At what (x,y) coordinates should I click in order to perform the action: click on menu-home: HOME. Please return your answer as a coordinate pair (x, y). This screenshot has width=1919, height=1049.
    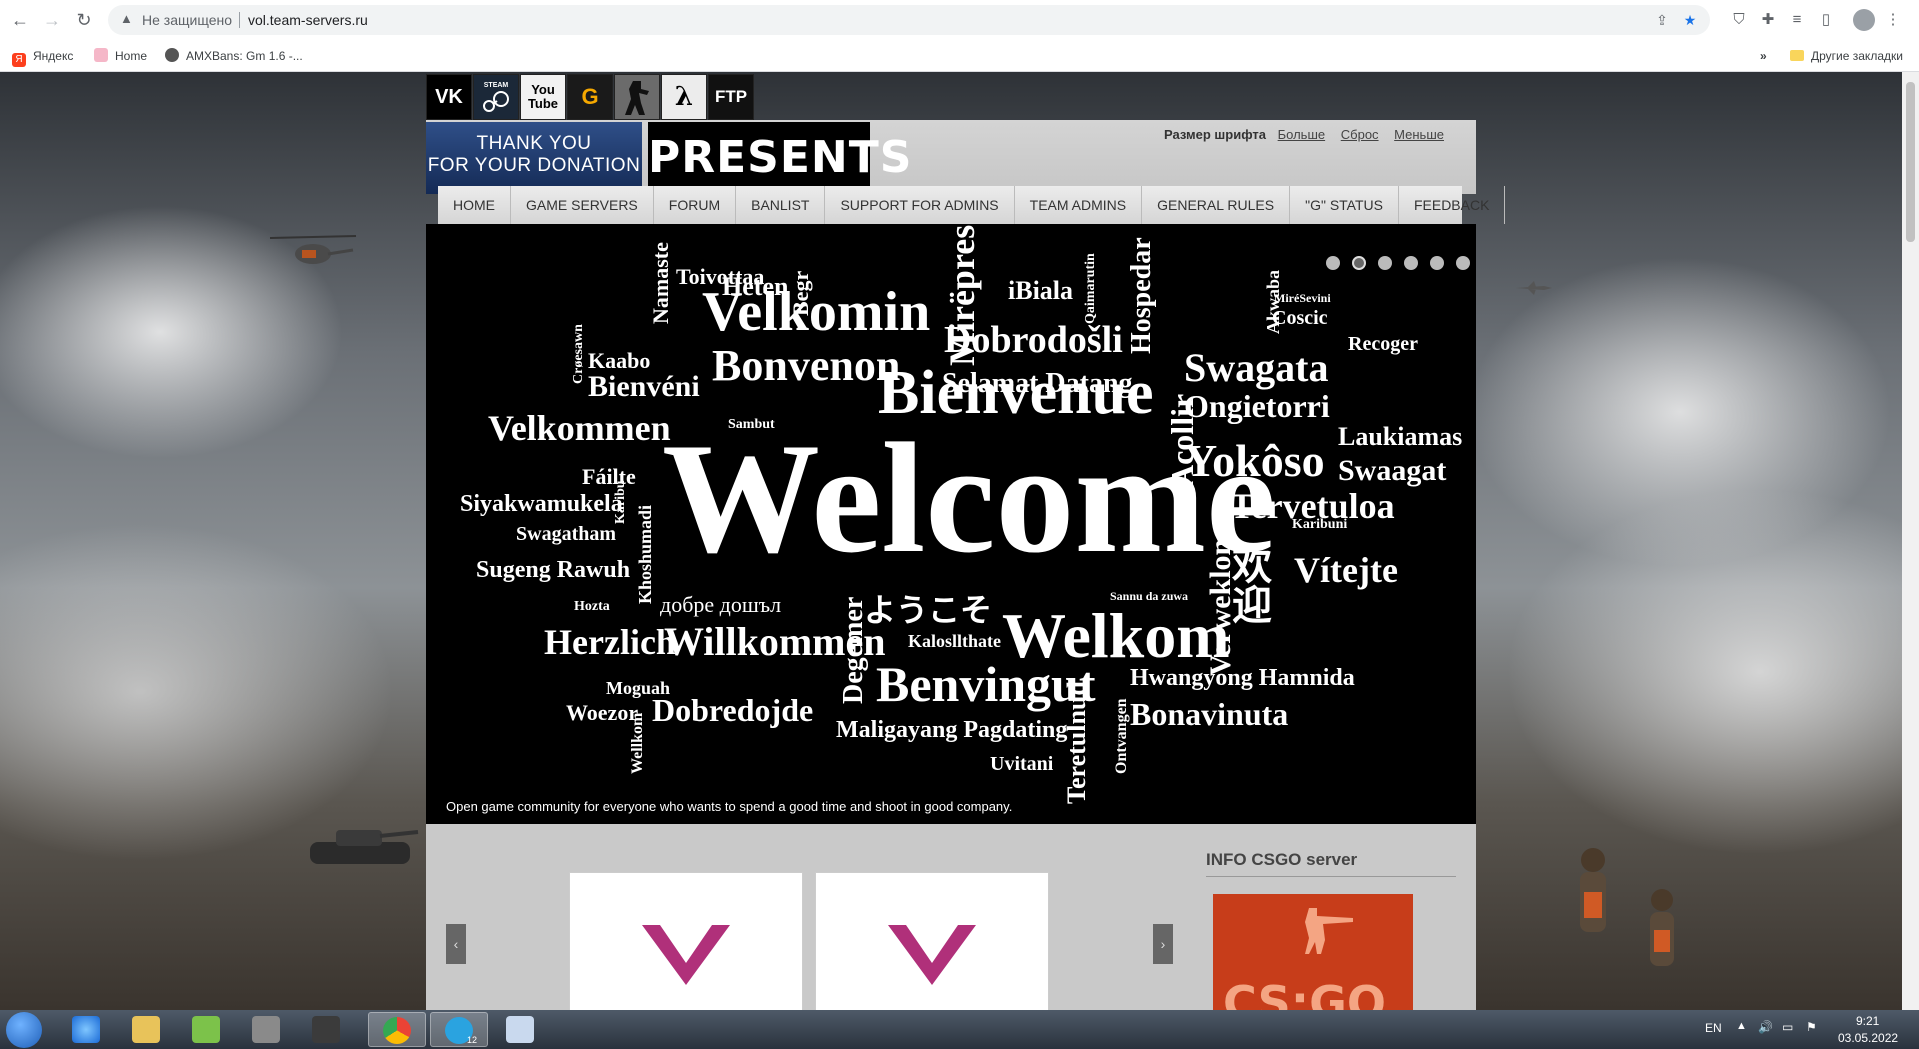
    Looking at the image, I should click on (474, 205).